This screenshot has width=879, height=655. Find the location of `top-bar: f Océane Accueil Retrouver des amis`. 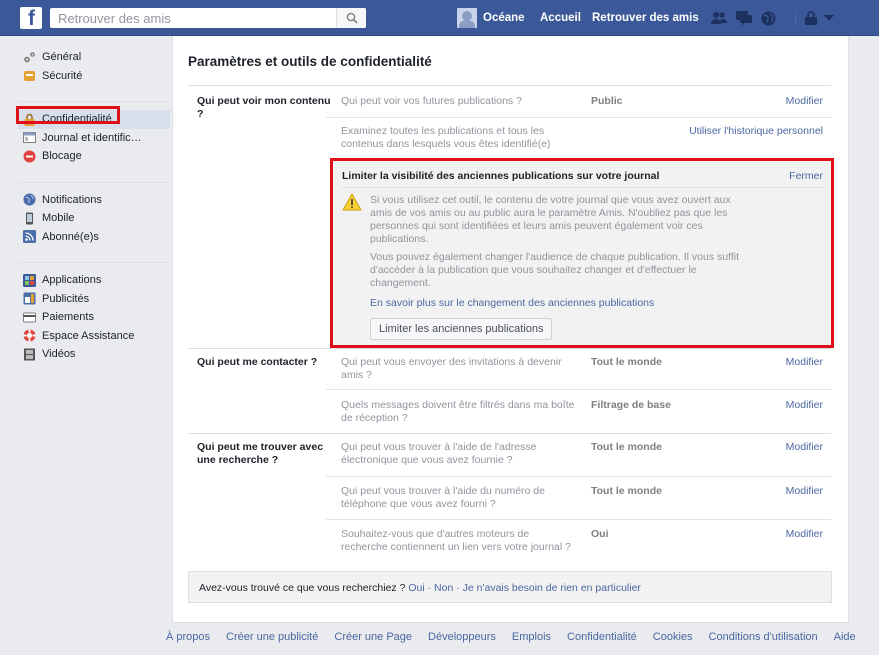

top-bar: f Océane Accueil Retrouver des amis is located at coordinates (439, 18).